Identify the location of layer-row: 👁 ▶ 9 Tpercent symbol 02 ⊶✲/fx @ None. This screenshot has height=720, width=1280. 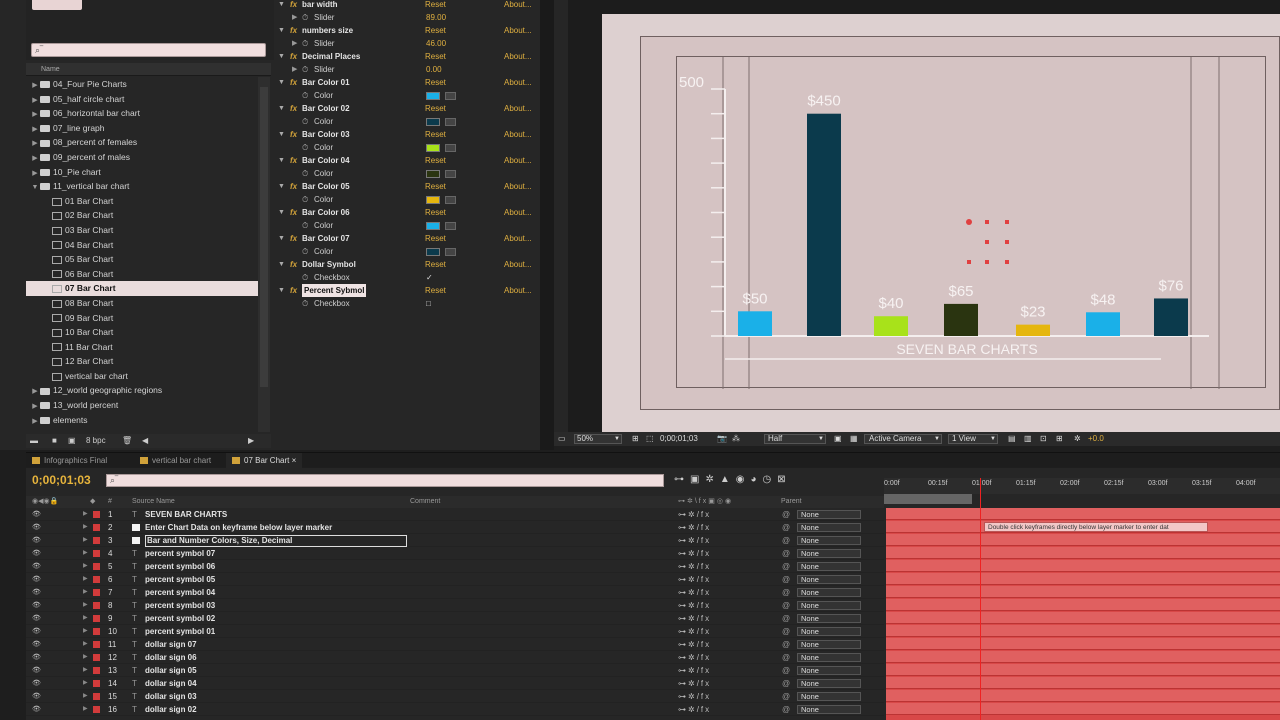
(455, 618).